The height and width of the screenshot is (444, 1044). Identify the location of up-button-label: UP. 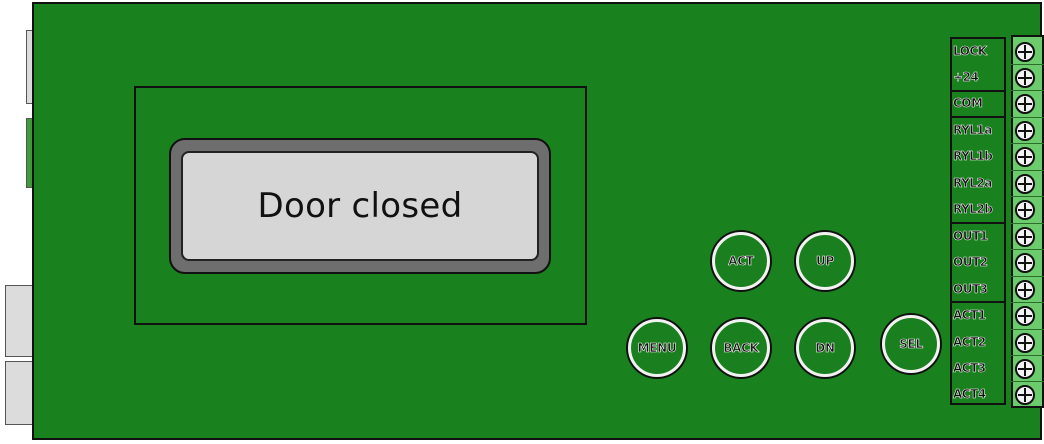
(825, 261).